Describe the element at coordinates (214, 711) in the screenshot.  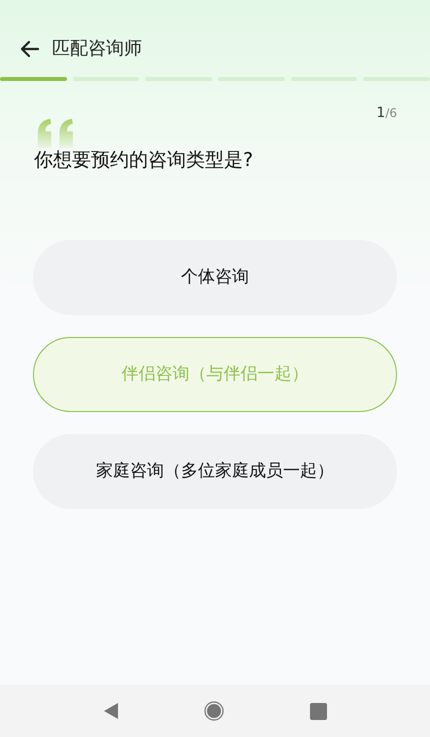
I see `home-nav-icon` at that location.